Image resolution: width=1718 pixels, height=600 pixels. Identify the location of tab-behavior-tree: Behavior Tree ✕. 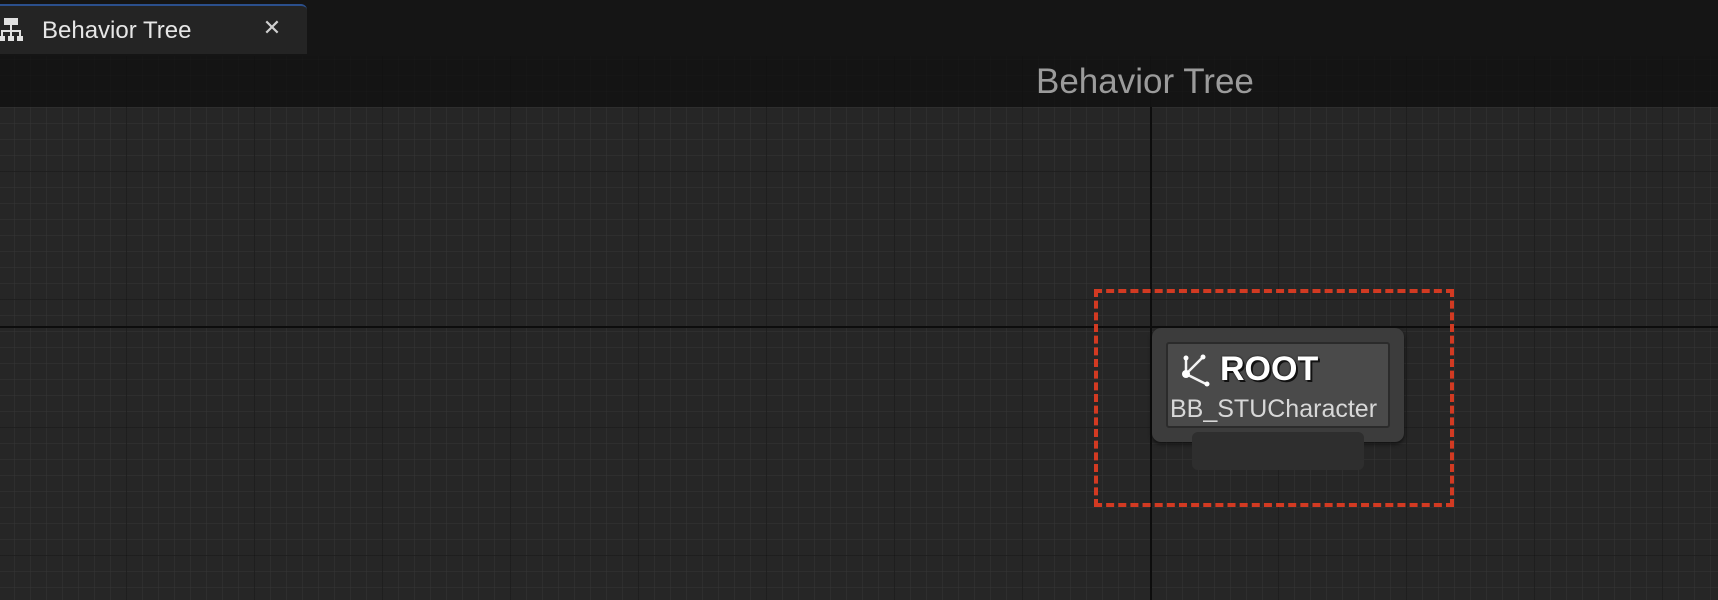
(153, 29).